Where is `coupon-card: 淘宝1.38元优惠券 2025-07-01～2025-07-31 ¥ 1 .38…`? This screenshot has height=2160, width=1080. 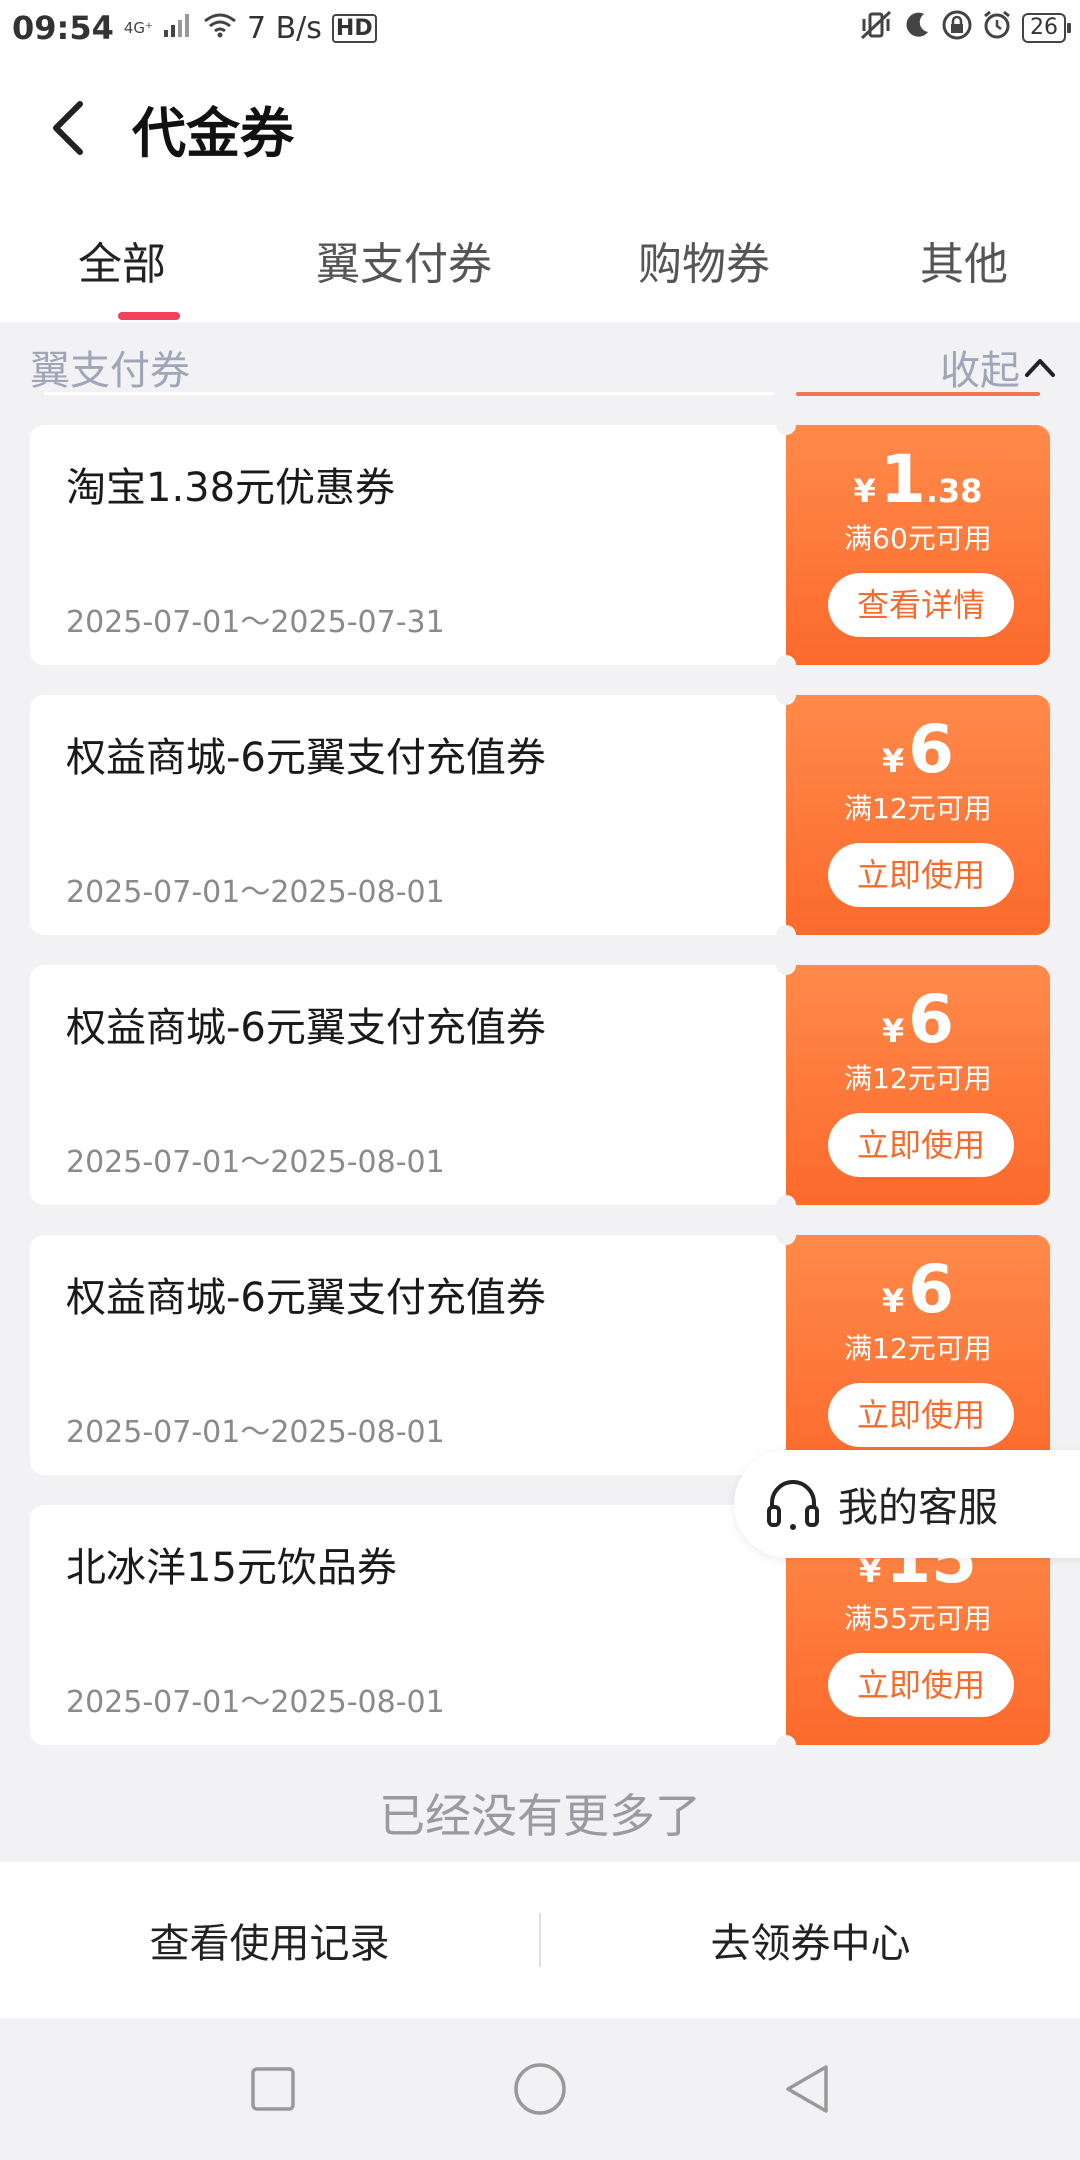
coupon-card: 淘宝1.38元优惠券 2025-07-01～2025-07-31 ¥ 1 .38… is located at coordinates (540, 545).